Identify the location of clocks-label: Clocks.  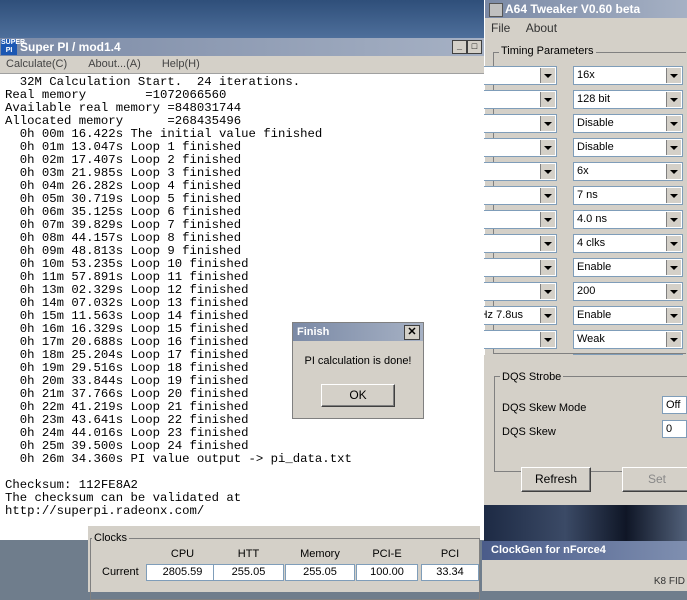
(111, 538).